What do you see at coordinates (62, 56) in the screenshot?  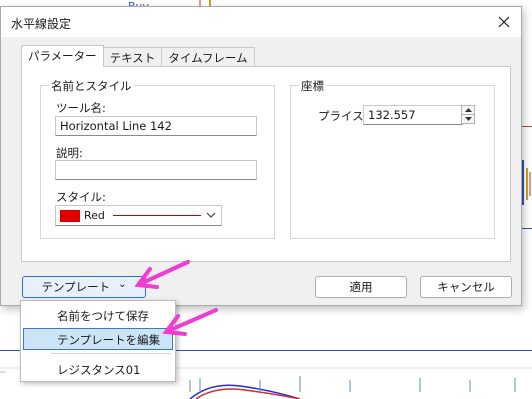 I see `tab-parameters: パラメーター` at bounding box center [62, 56].